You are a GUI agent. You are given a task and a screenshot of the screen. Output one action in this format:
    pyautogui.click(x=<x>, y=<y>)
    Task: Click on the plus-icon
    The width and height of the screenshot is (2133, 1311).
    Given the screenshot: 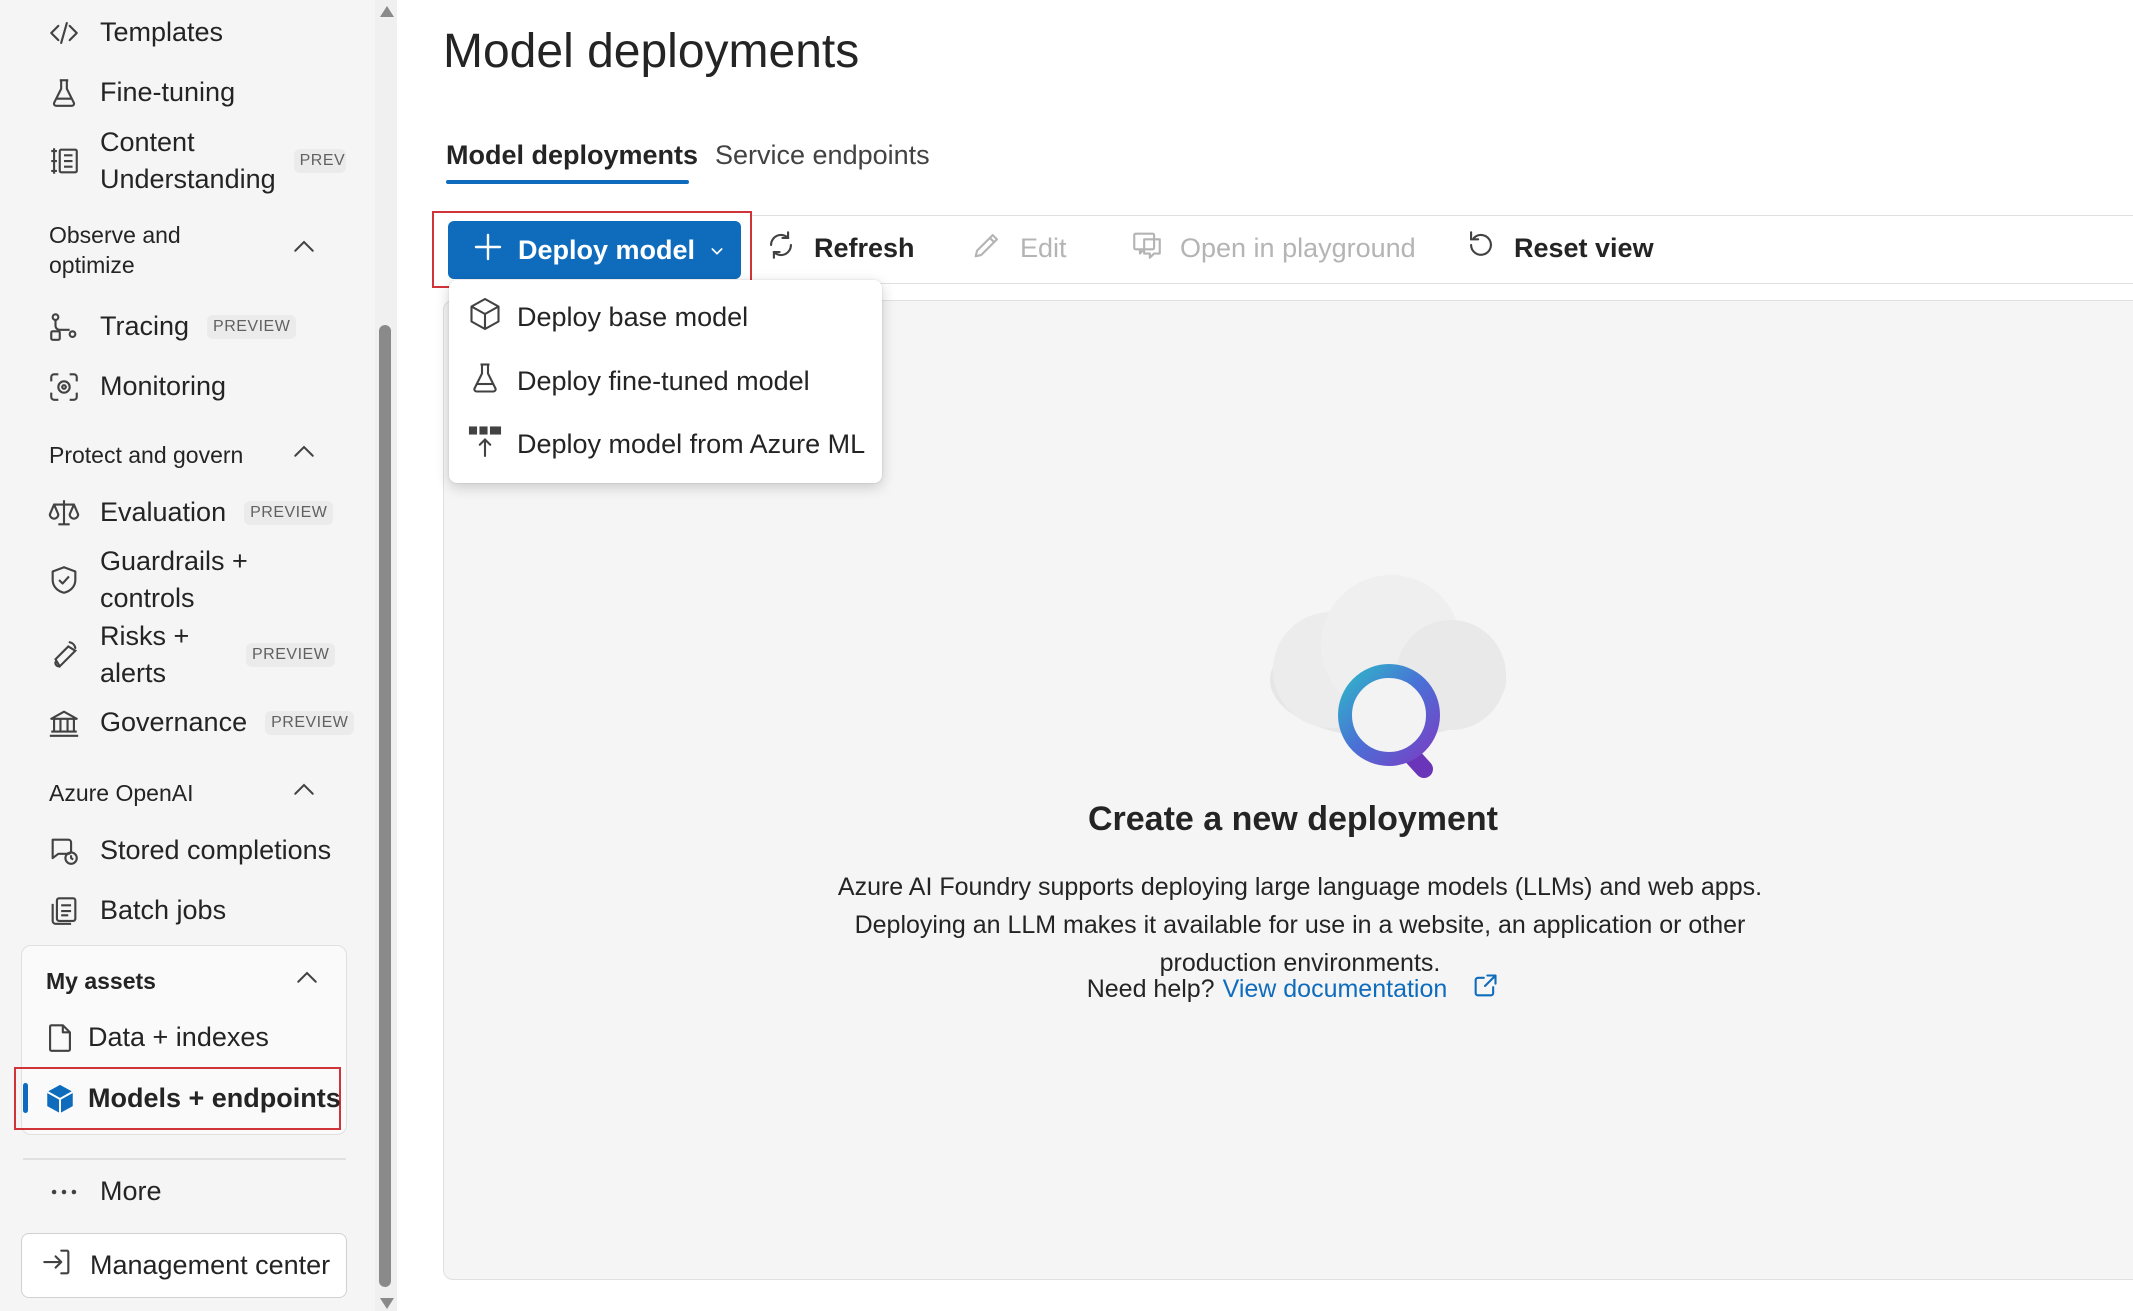 What is the action you would take?
    pyautogui.click(x=488, y=250)
    